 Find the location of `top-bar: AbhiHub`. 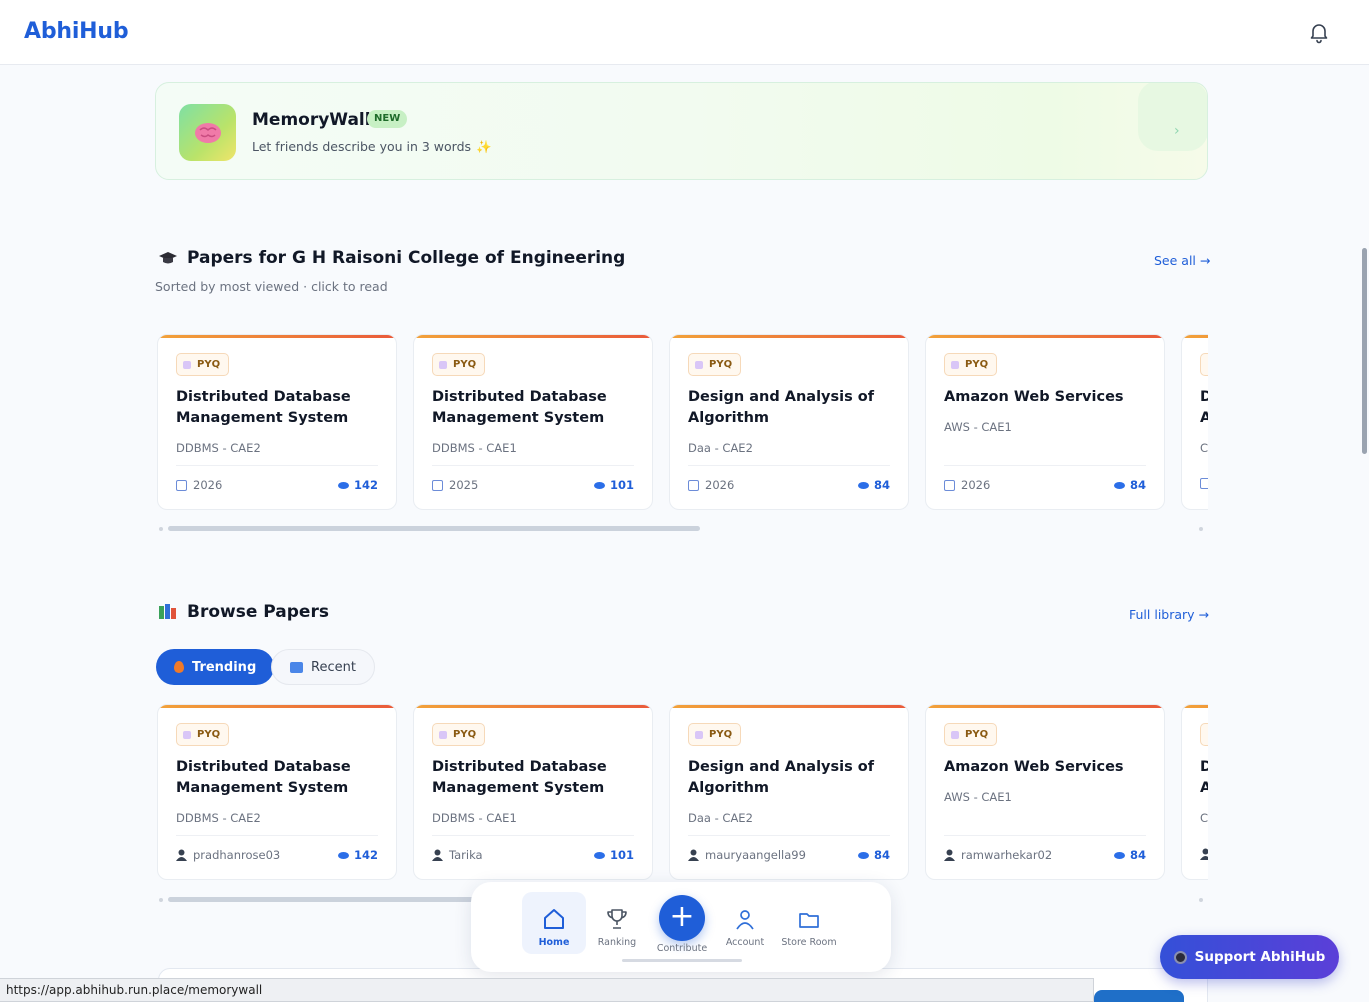

top-bar: AbhiHub is located at coordinates (684, 32).